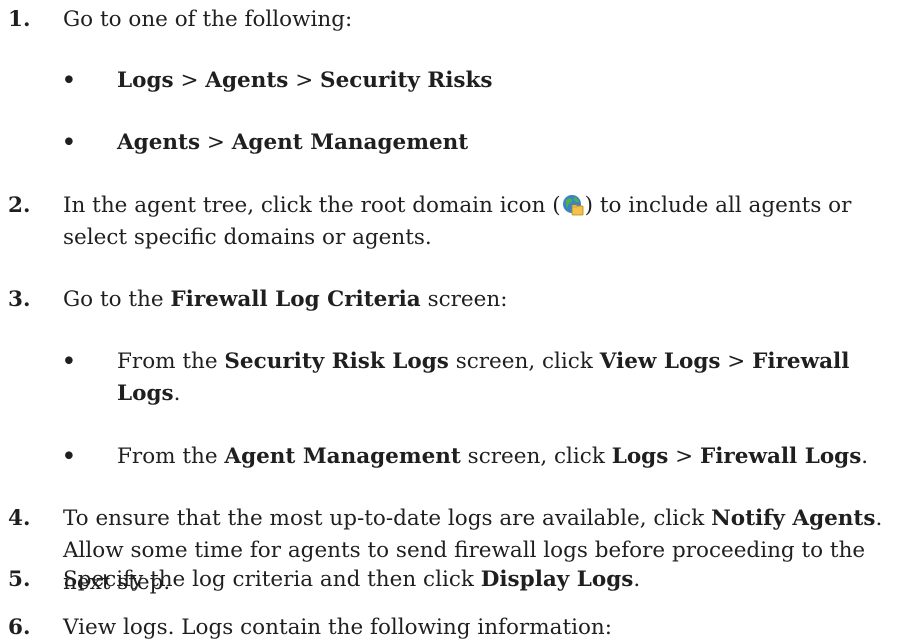 This screenshot has height=644, width=921. Describe the element at coordinates (145, 80) in the screenshot. I see `menu-logs: Logs` at that location.